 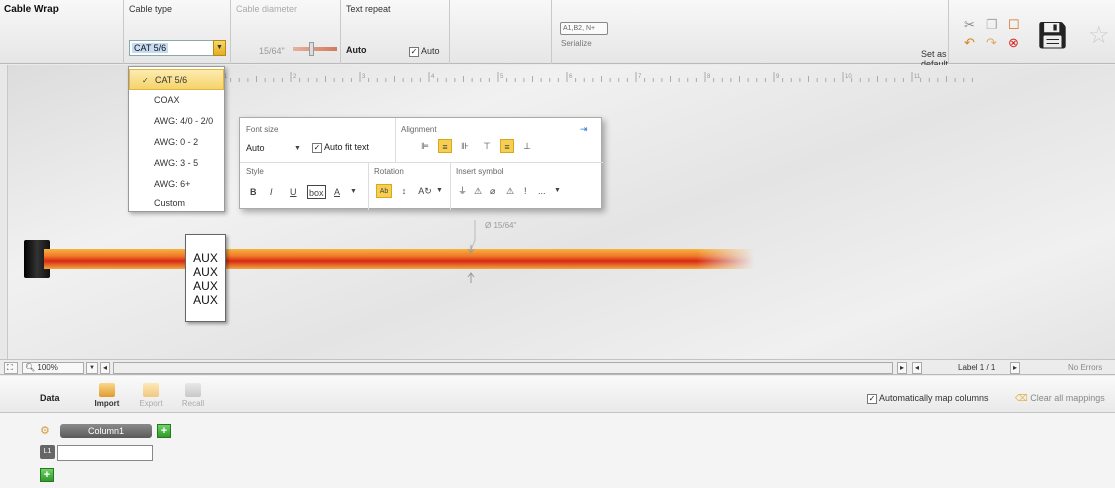 I want to click on italic-button: I, so click(x=271, y=192).